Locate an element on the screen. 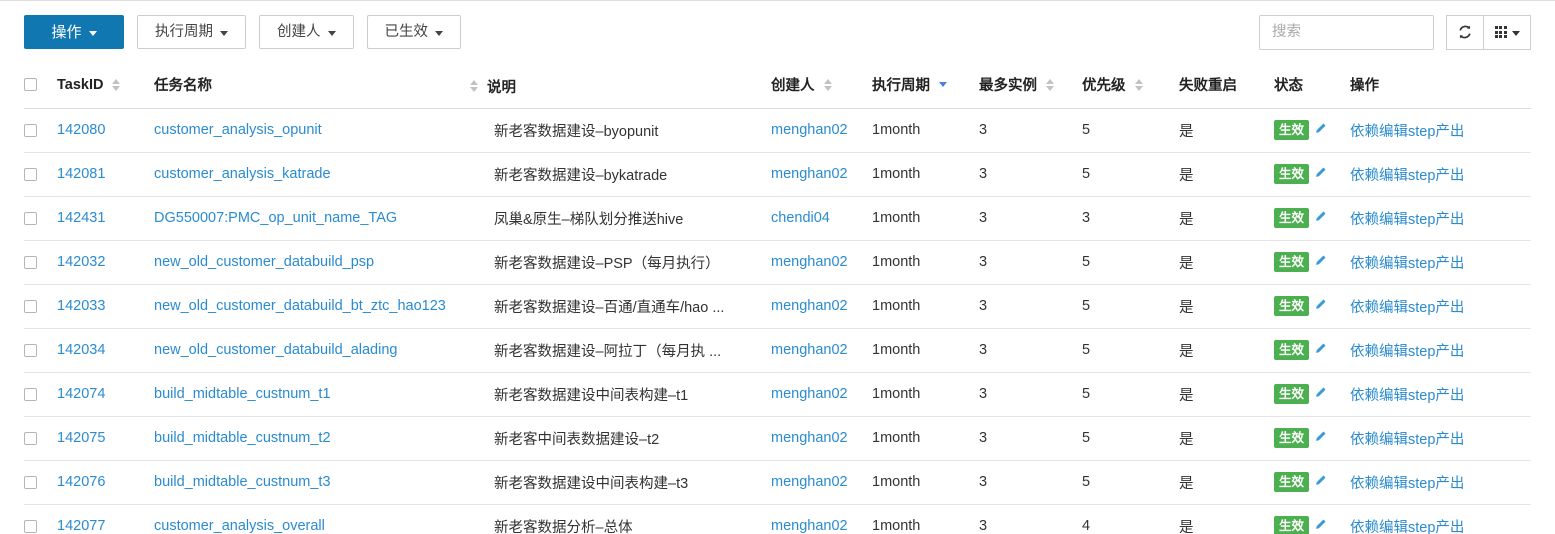 The width and height of the screenshot is (1555, 534). taskid-link: 142077 is located at coordinates (81, 526).